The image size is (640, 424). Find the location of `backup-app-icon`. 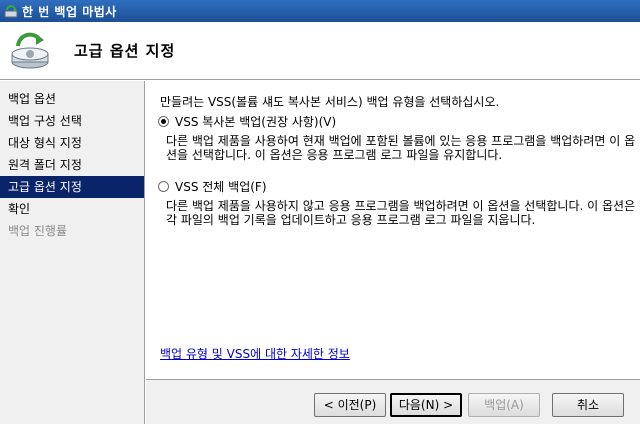

backup-app-icon is located at coordinates (11, 11).